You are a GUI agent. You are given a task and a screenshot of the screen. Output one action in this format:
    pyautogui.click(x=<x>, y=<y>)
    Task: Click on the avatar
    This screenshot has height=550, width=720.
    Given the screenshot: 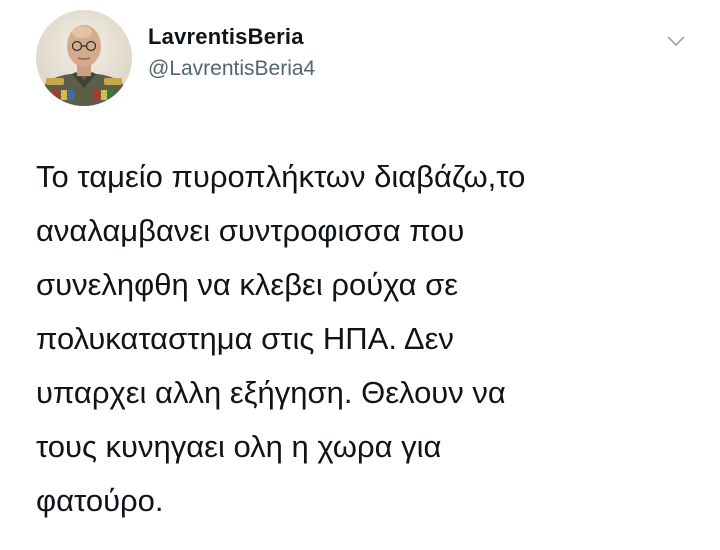 What is the action you would take?
    pyautogui.click(x=84, y=58)
    